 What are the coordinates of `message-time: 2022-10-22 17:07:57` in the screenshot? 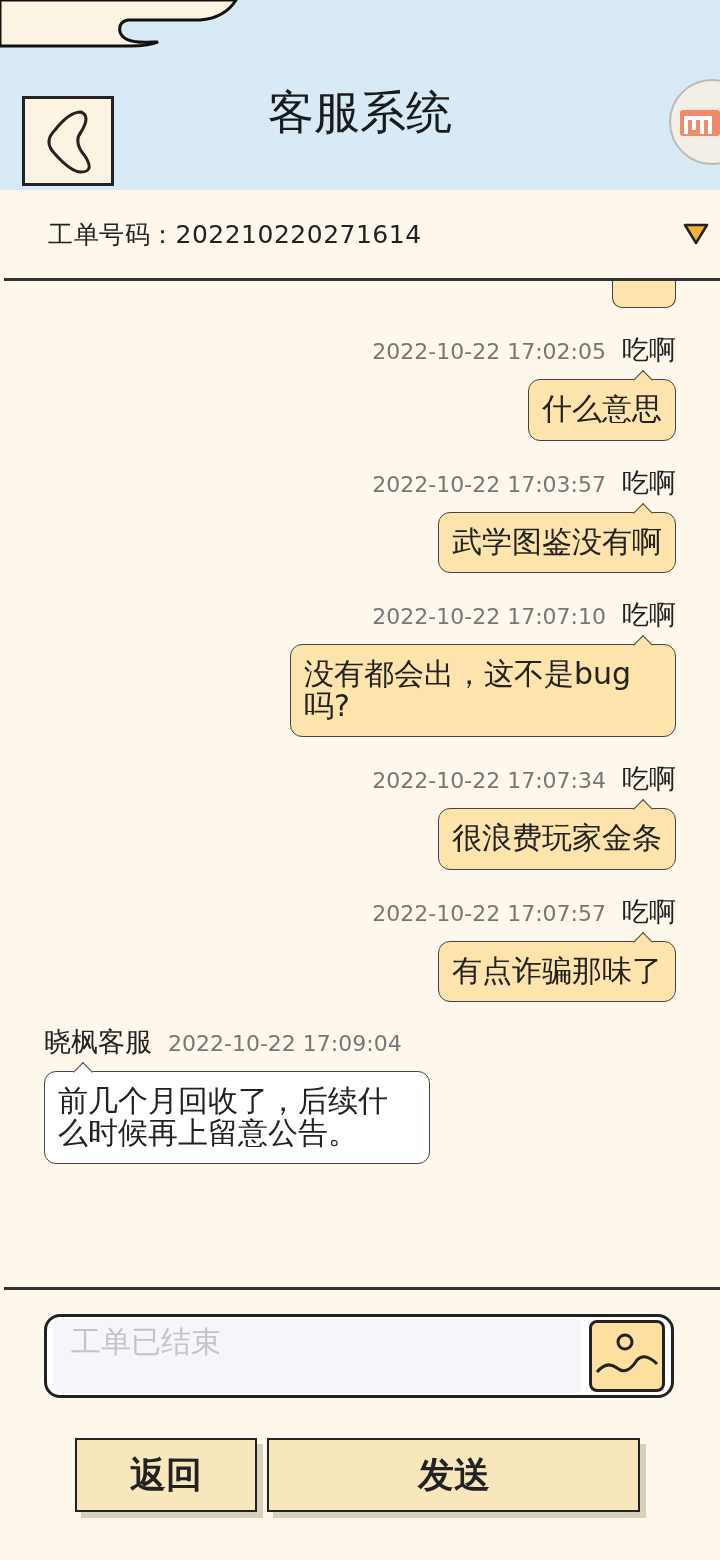 It's located at (489, 913).